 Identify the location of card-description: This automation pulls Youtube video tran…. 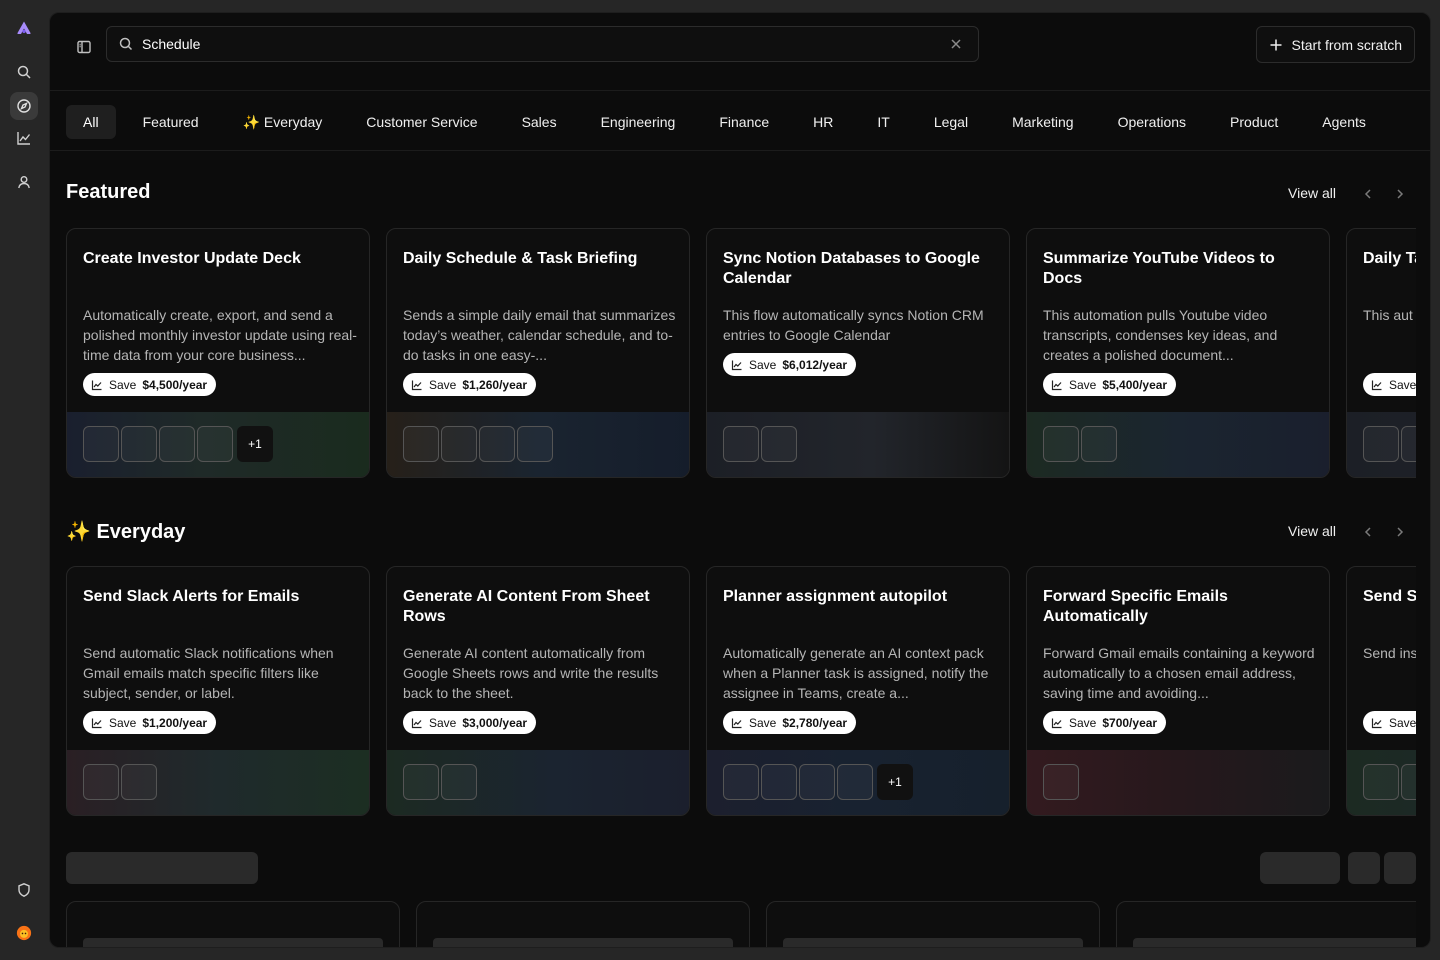
(1181, 335).